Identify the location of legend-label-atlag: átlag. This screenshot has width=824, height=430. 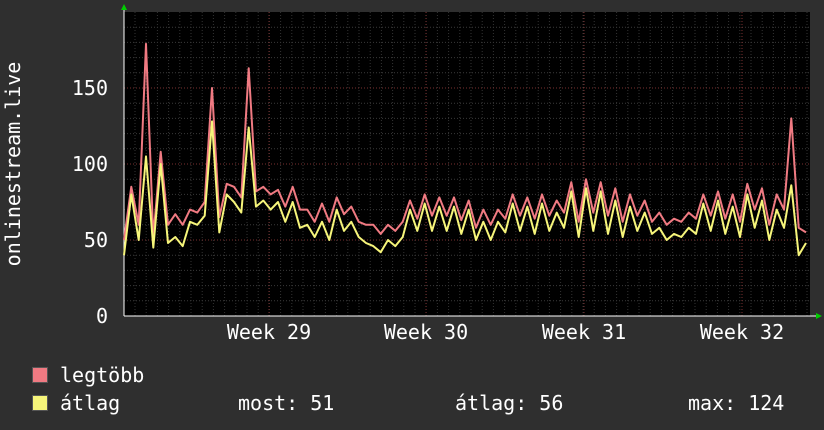
(90, 403).